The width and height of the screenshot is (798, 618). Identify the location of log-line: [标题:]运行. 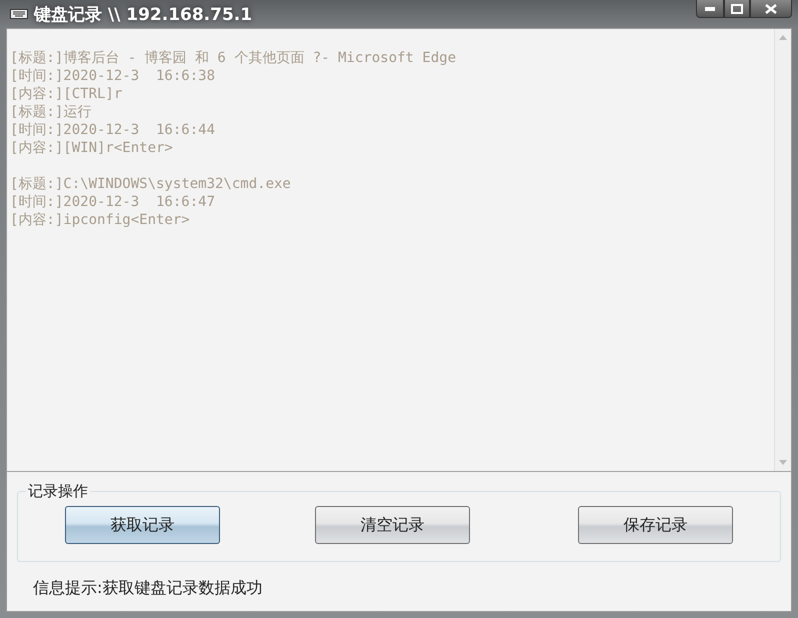
(51, 112).